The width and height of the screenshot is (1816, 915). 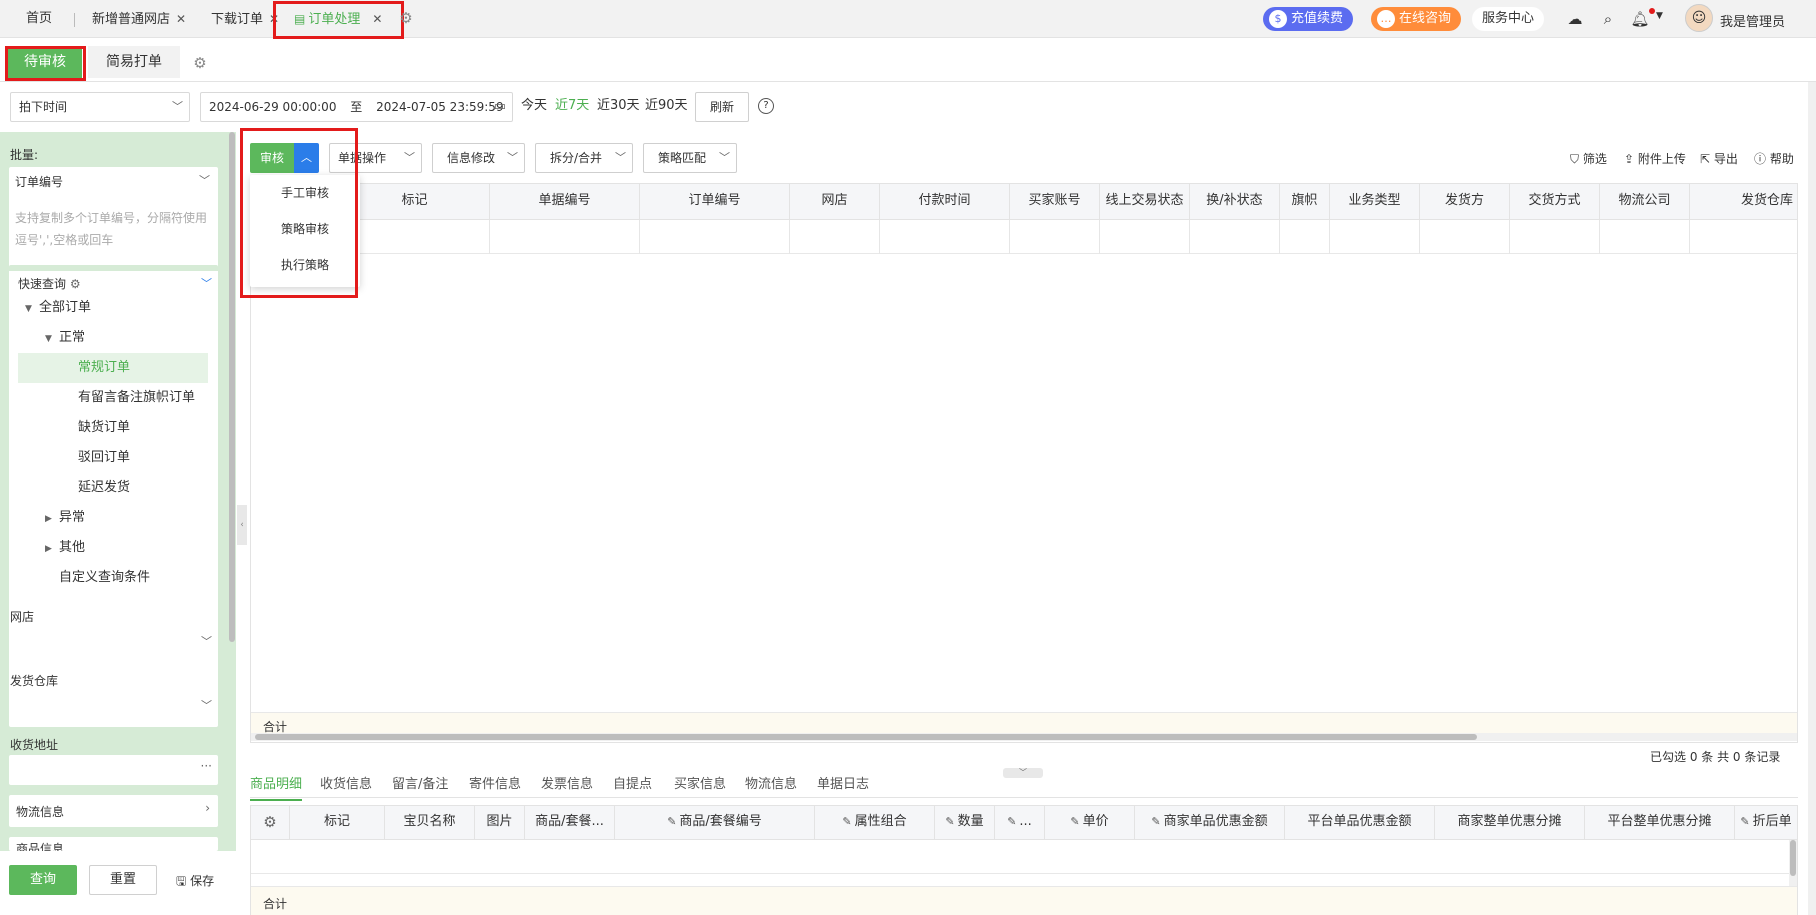 I want to click on reset-button: 重置, so click(x=123, y=880).